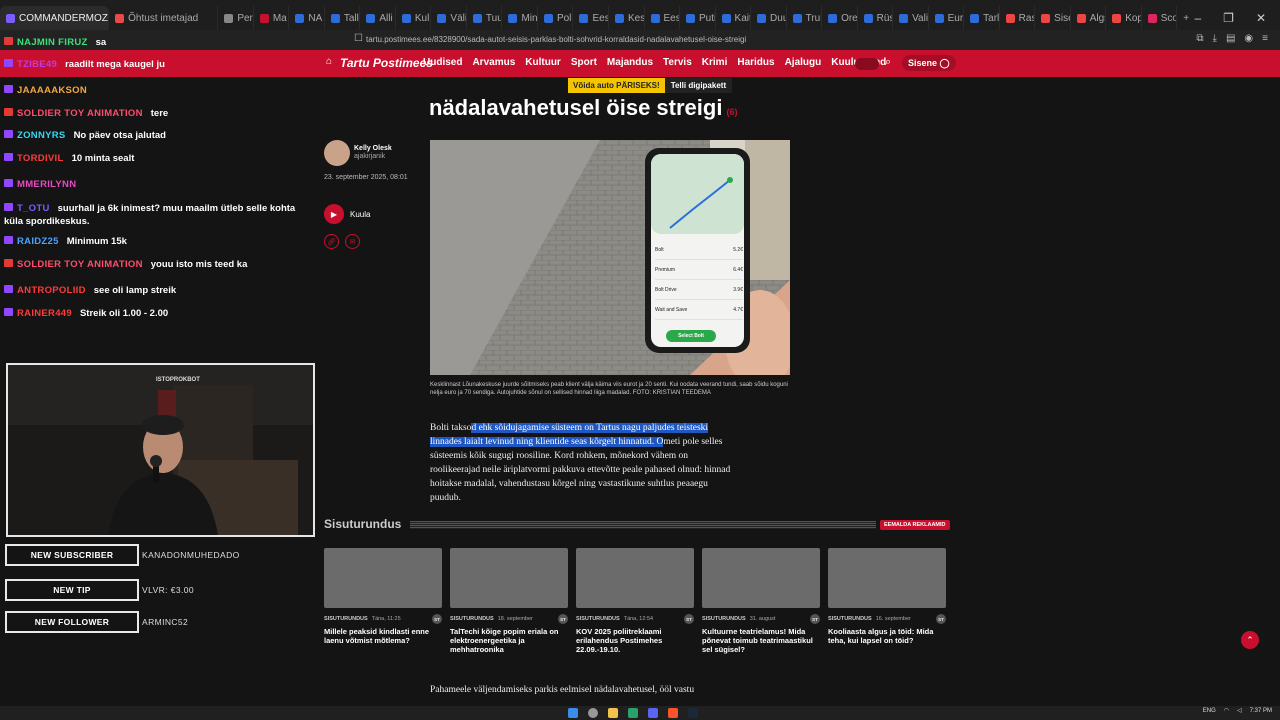  What do you see at coordinates (734, 18) in the screenshot?
I see `browser-tab: Kait` at bounding box center [734, 18].